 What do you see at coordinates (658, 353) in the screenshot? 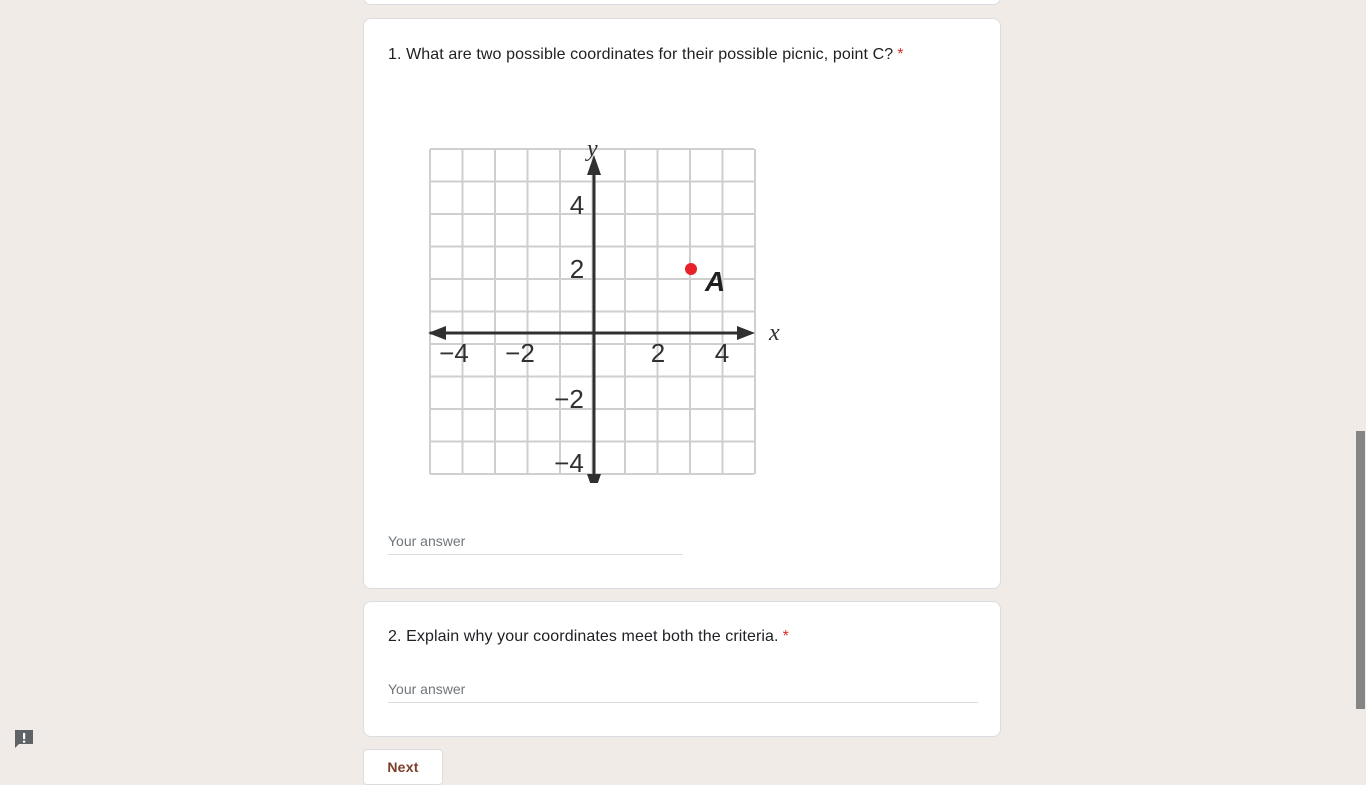
I see `x-tick-label: 2` at bounding box center [658, 353].